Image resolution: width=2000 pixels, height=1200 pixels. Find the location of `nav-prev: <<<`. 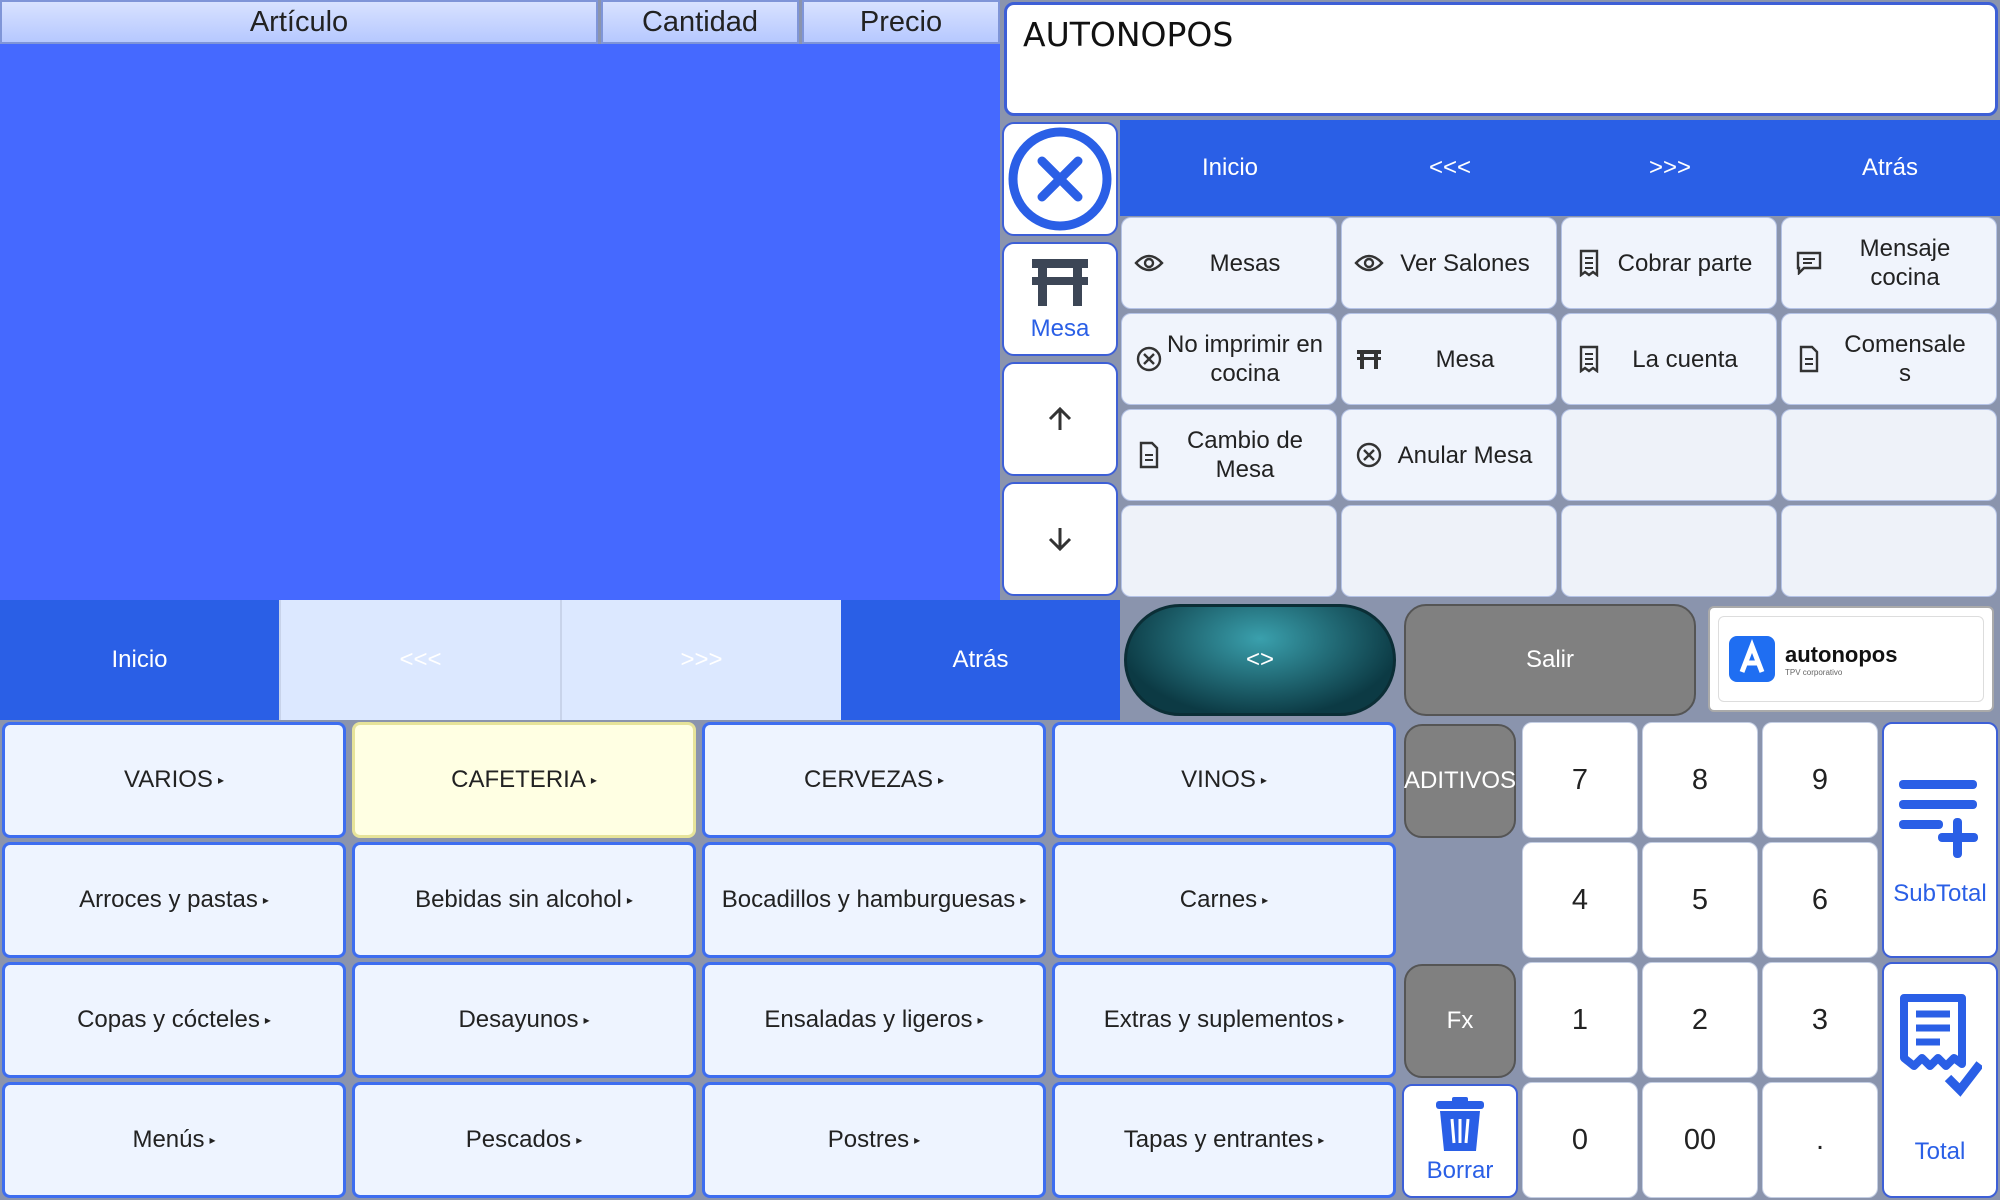

nav-prev: <<< is located at coordinates (1450, 168).